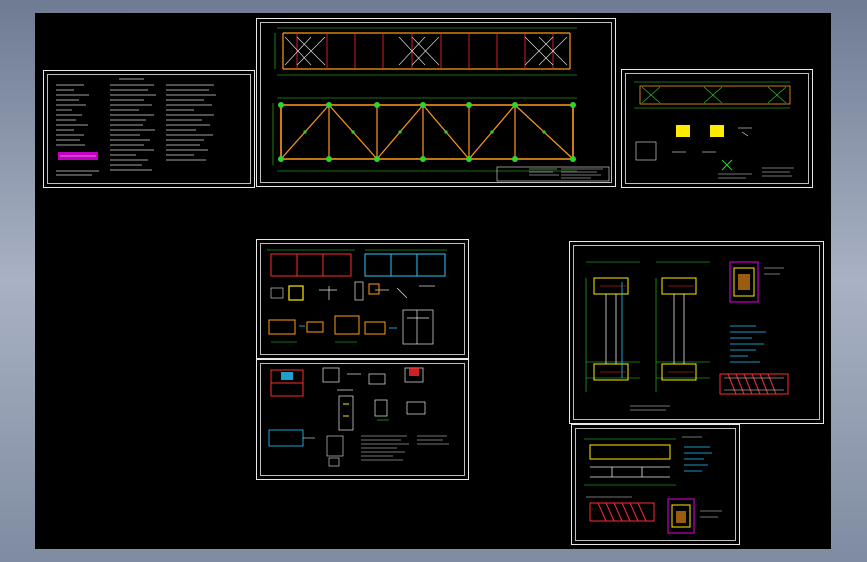 This screenshot has height=562, width=867. I want to click on bracing-drawing, so click(714, 130).